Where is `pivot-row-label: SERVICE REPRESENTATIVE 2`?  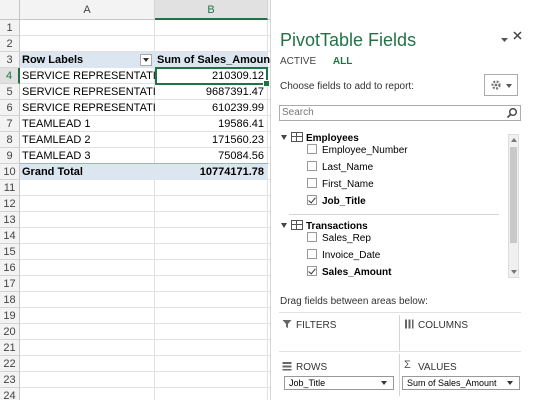
pivot-row-label: SERVICE REPRESENTATIVE 2 is located at coordinates (87, 92).